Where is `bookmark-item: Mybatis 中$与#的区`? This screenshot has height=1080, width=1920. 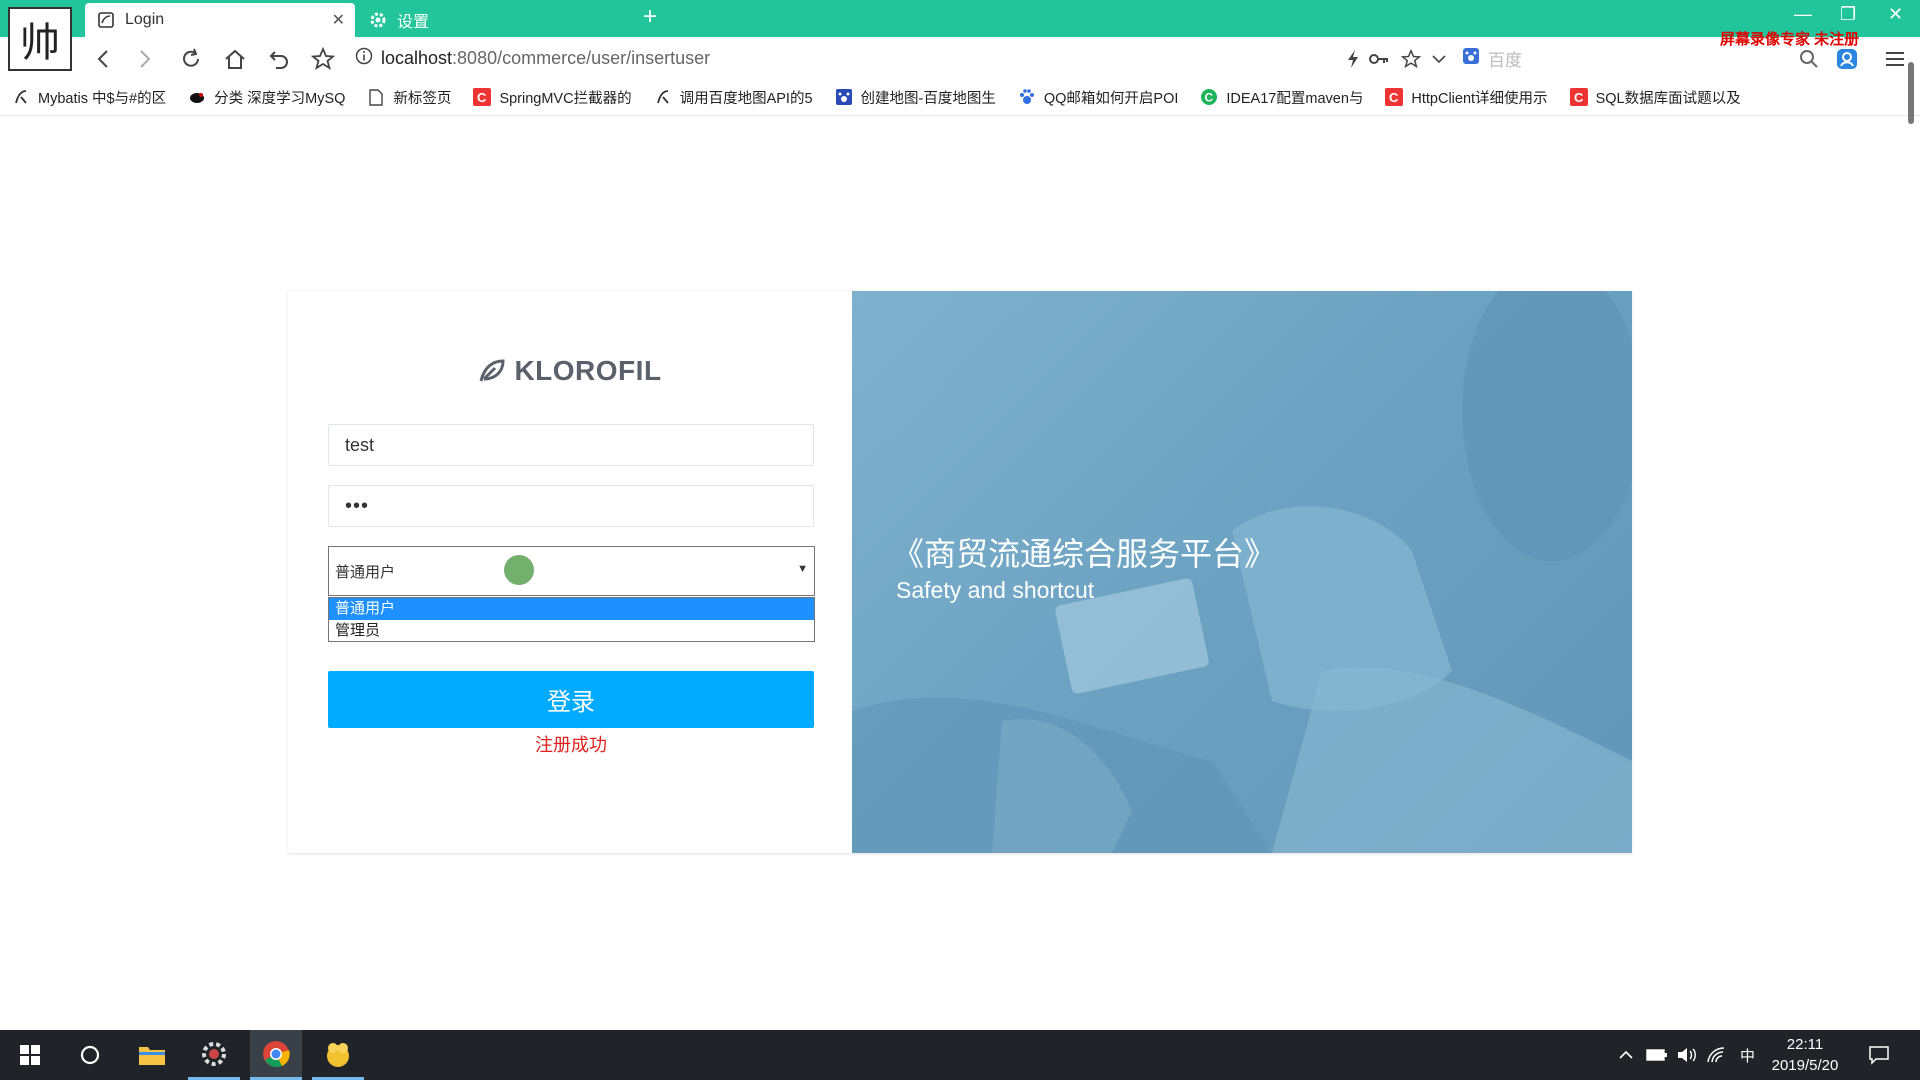 bookmark-item: Mybatis 中$与#的区 is located at coordinates (89, 97).